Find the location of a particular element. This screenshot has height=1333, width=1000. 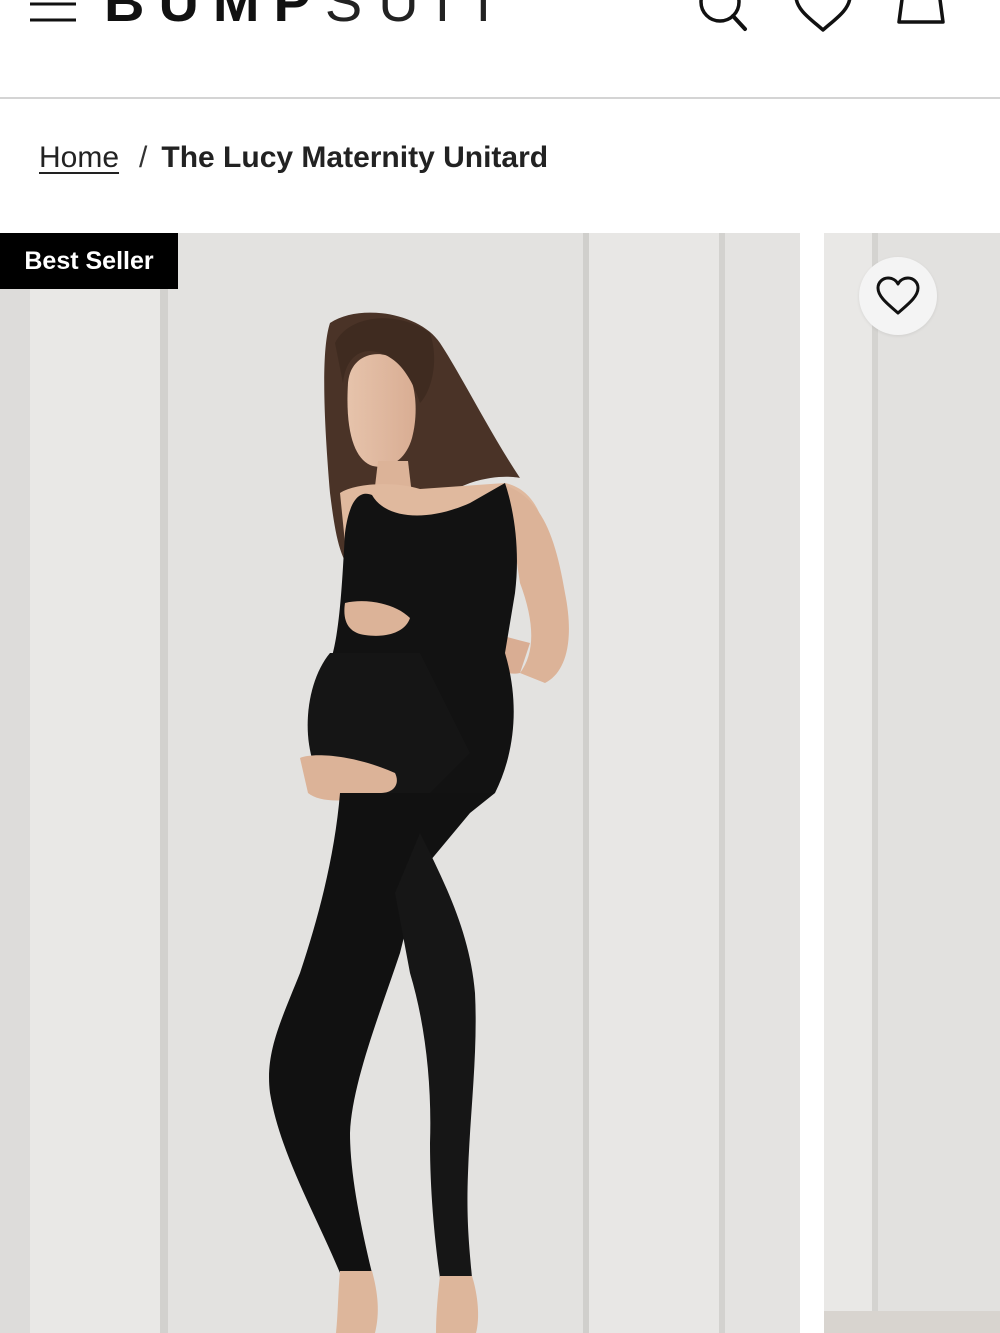

best-seller-badge: Best Seller is located at coordinates (89, 261).